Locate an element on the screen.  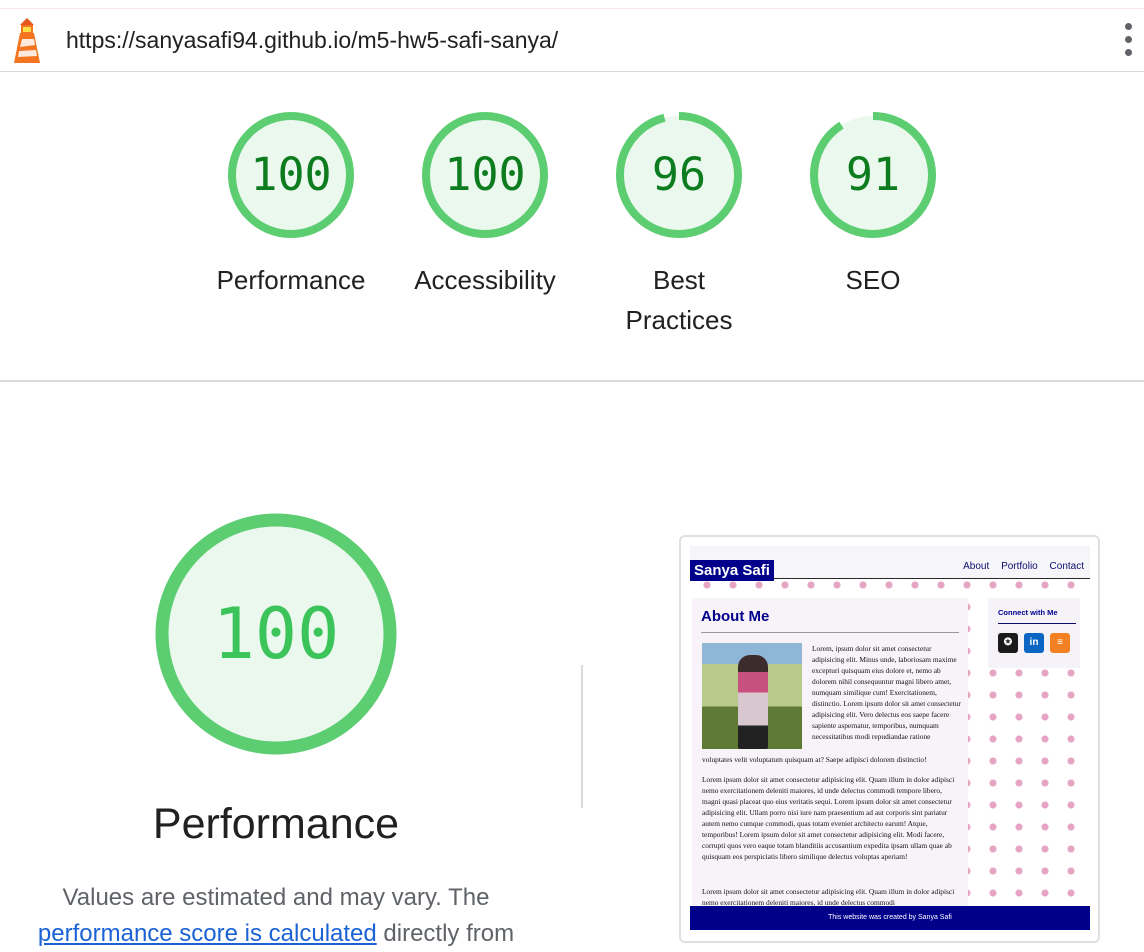
performance-big-gauge: 100 is located at coordinates (276, 634).